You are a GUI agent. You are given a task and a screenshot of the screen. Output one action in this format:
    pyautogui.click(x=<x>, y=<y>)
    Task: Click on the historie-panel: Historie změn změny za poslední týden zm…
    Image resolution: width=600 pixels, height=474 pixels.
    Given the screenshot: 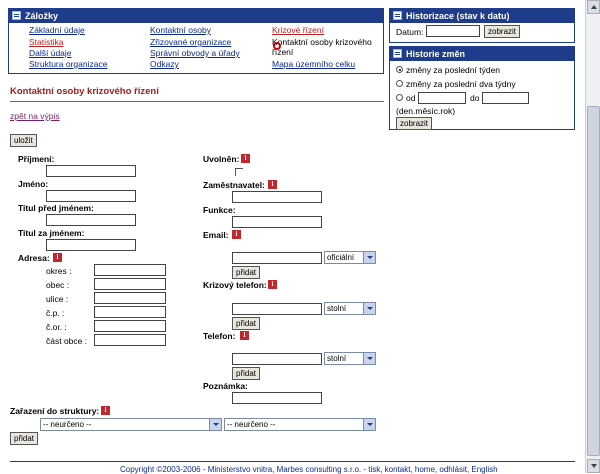 What is the action you would take?
    pyautogui.click(x=482, y=88)
    